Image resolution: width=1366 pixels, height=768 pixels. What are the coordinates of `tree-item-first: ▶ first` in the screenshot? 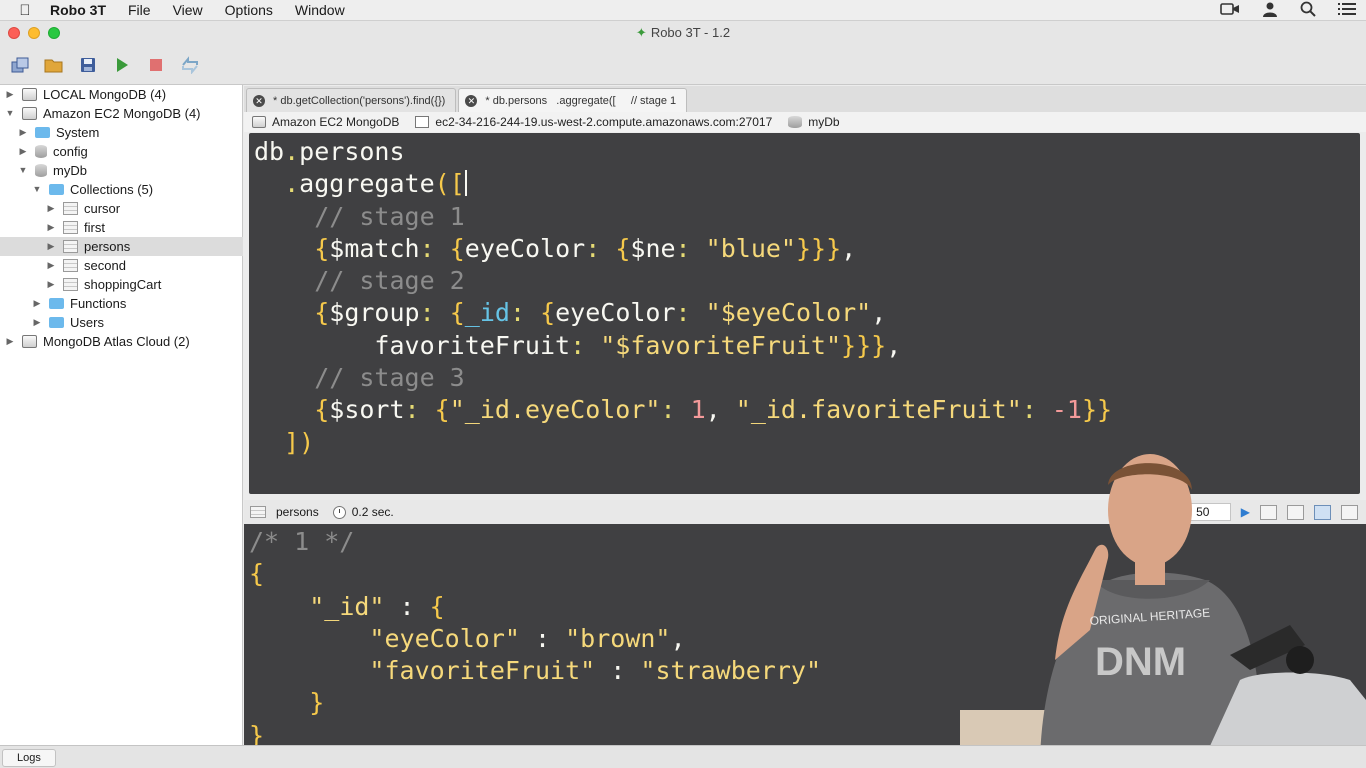 It's located at (75, 227).